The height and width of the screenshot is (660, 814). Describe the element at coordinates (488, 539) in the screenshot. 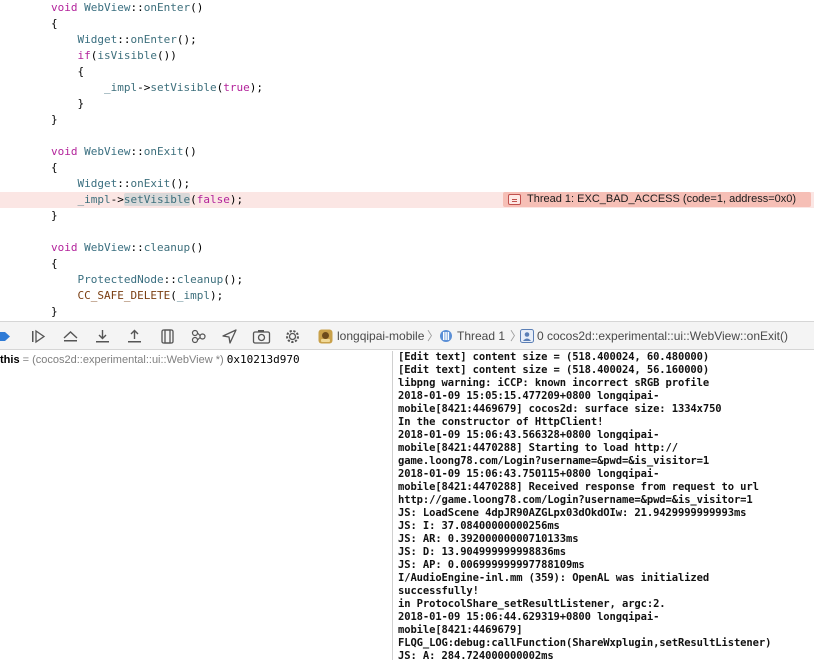

I see `console-line: JS: AR: 0.39200000000710133ms` at that location.